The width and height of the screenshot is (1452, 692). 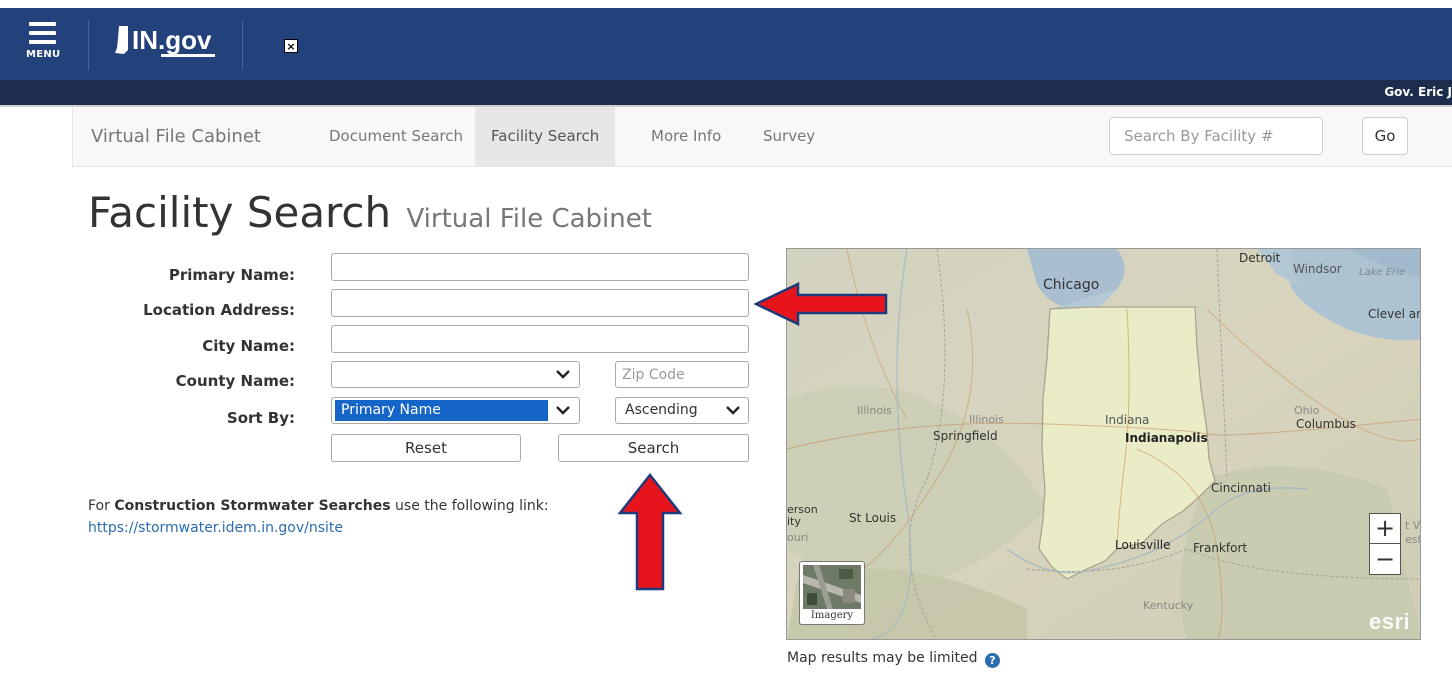 I want to click on zoom-out-button: −, so click(x=1385, y=560).